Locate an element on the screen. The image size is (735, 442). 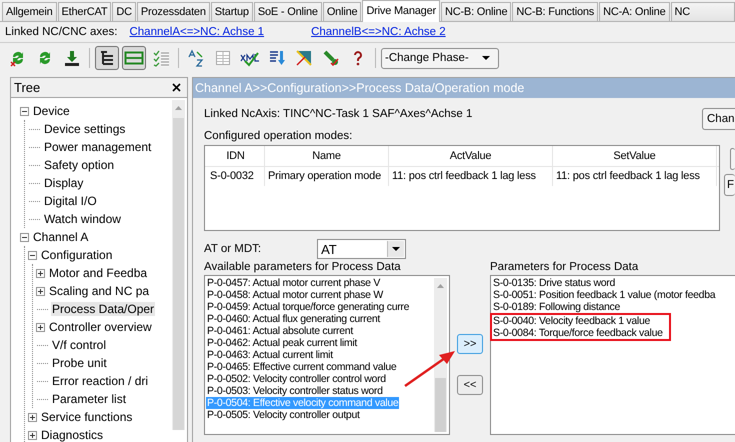
list-item: P-0-0462: Actual peak current limit is located at coordinates (282, 343).